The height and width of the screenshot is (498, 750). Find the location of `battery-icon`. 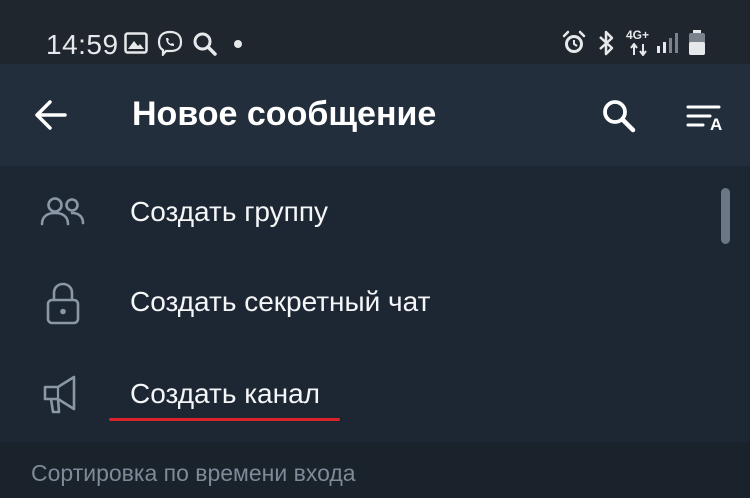

battery-icon is located at coordinates (697, 42).